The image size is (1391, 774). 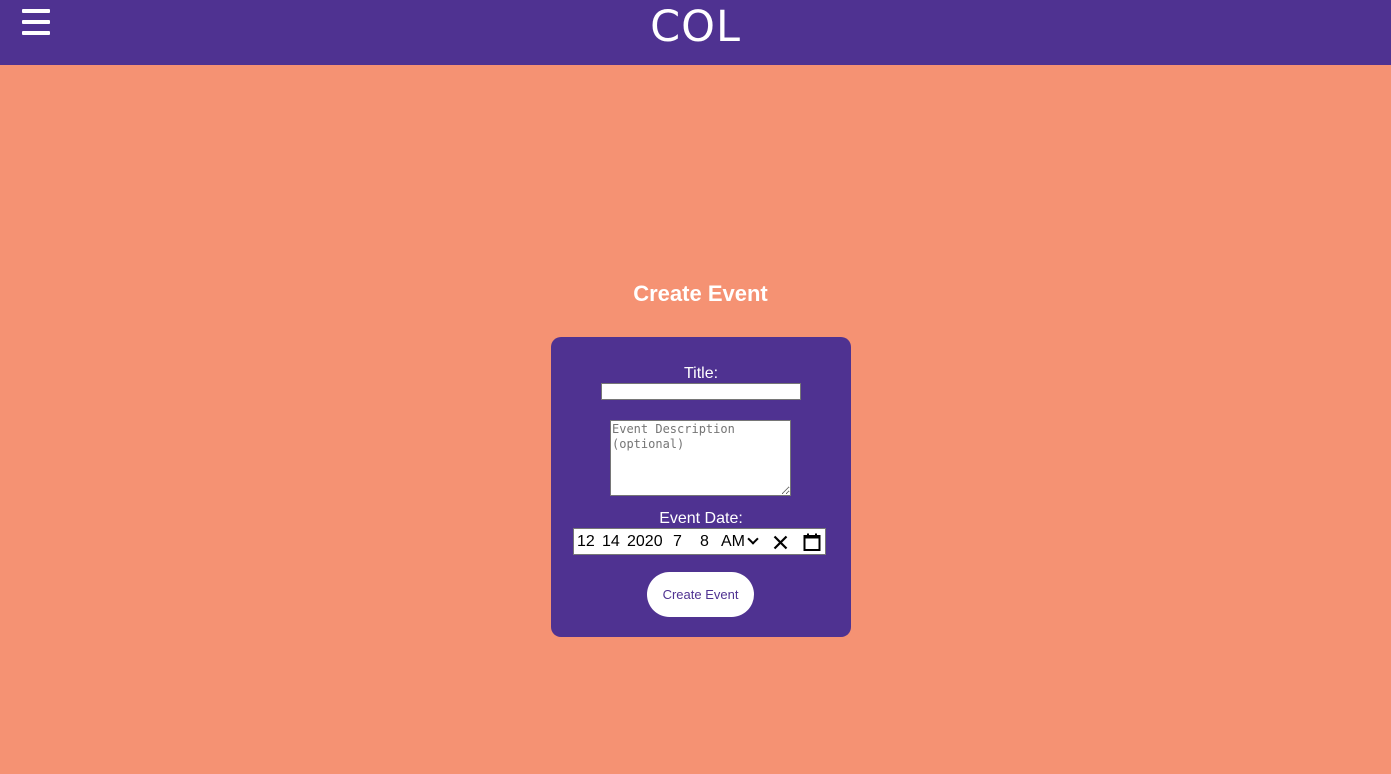 I want to click on title-label: Title:, so click(x=701, y=373).